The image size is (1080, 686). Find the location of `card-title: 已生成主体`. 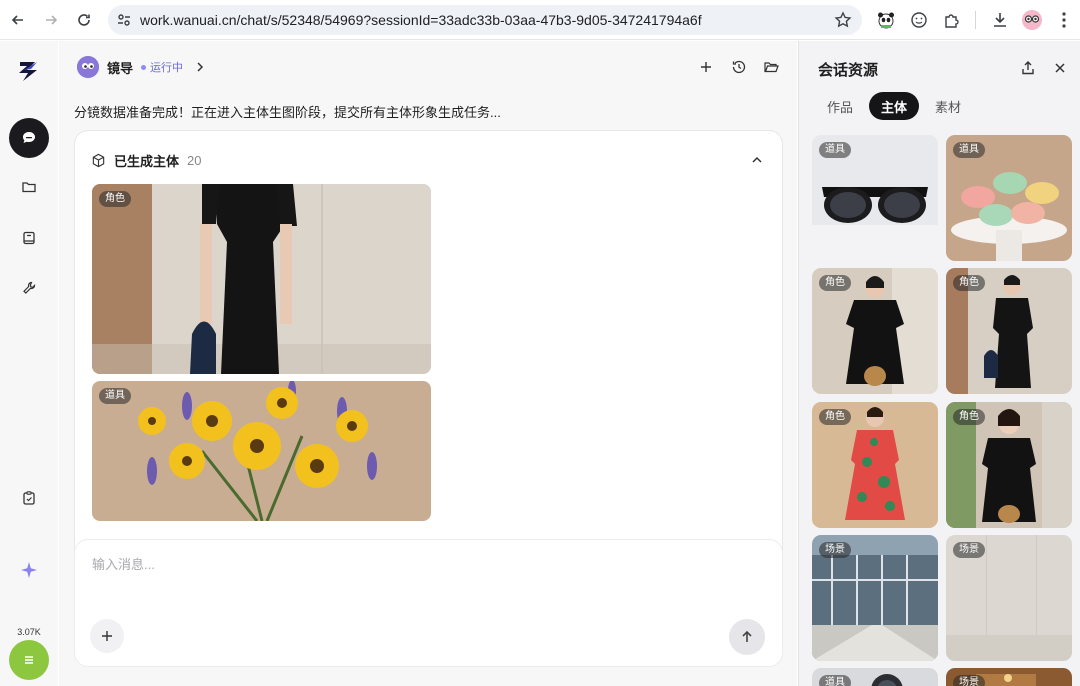

card-title: 已生成主体 is located at coordinates (147, 161).